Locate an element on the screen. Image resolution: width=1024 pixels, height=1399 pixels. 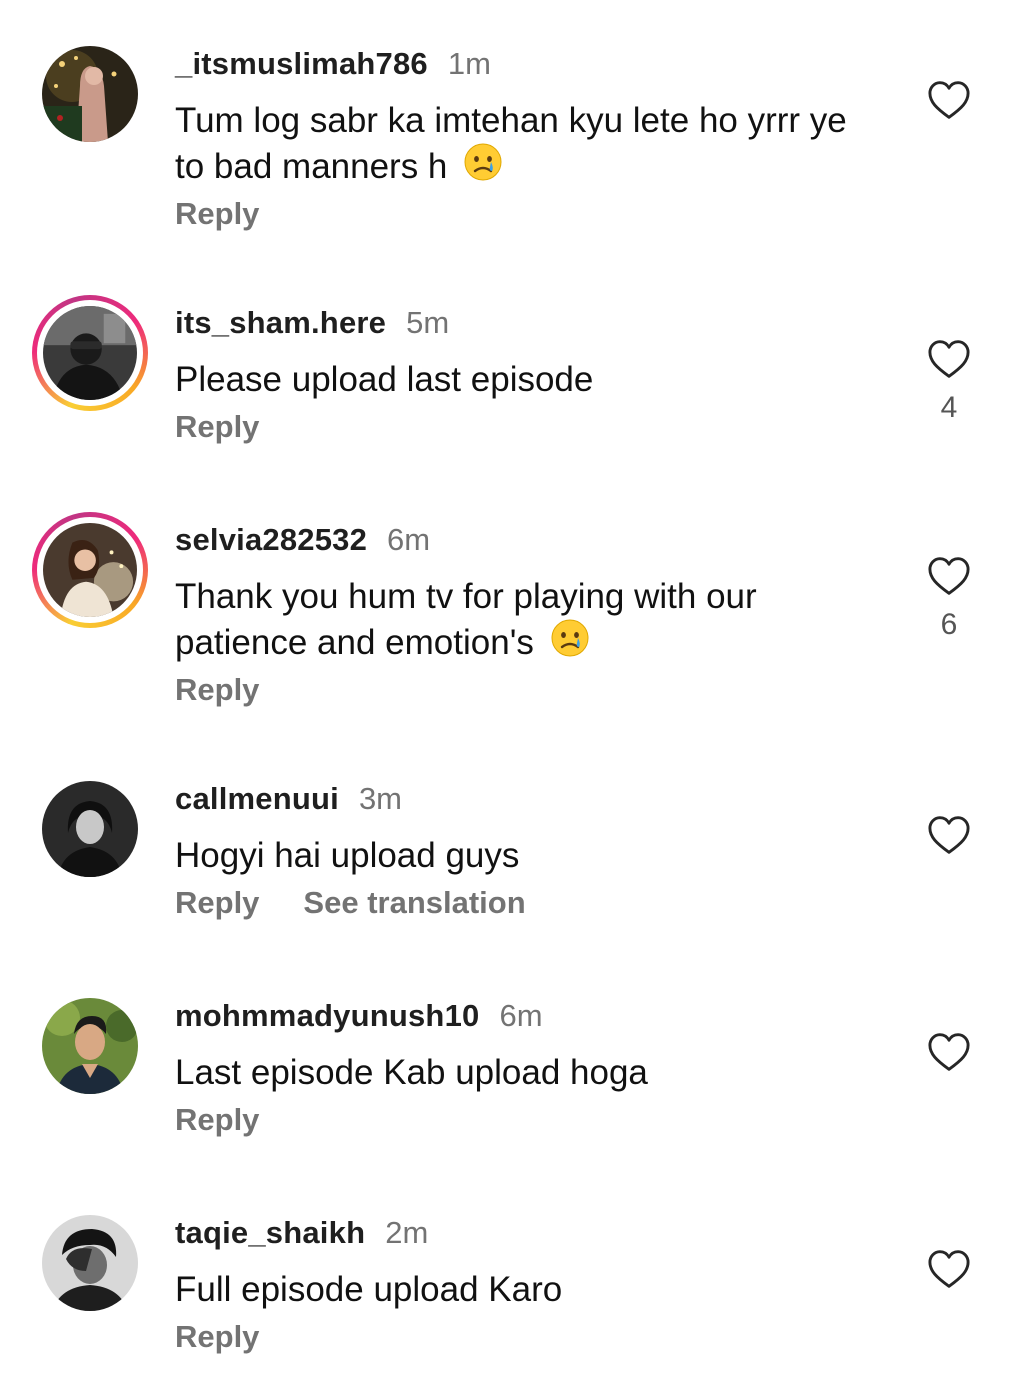
comment-meta: mohmmadyunush10 6m is located at coordinates (525, 1018).